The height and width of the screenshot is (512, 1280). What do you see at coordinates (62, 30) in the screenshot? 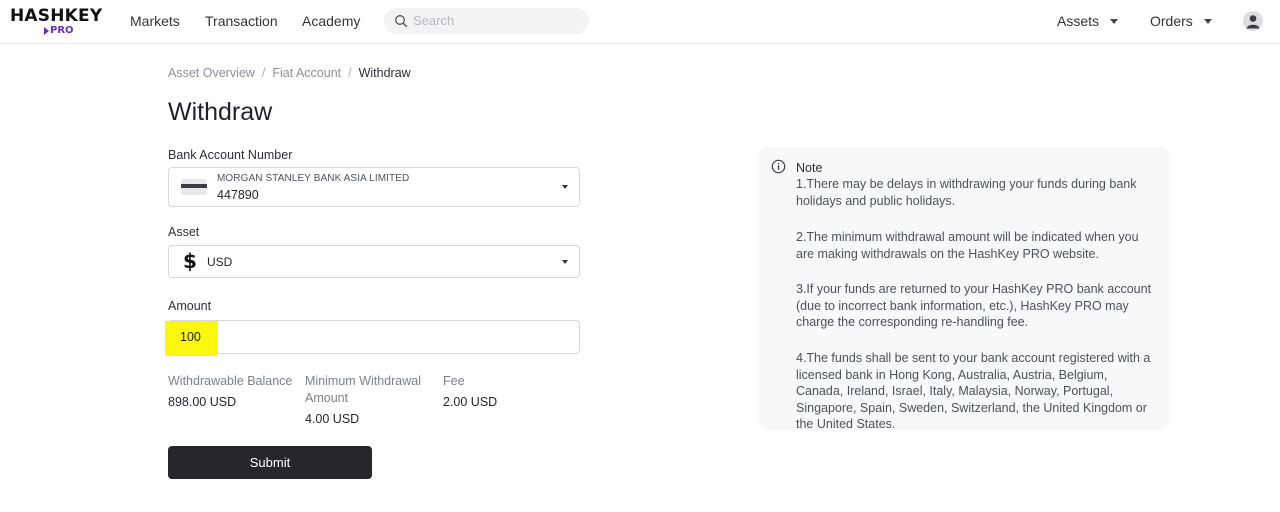
I see `logo-sub: PRO` at bounding box center [62, 30].